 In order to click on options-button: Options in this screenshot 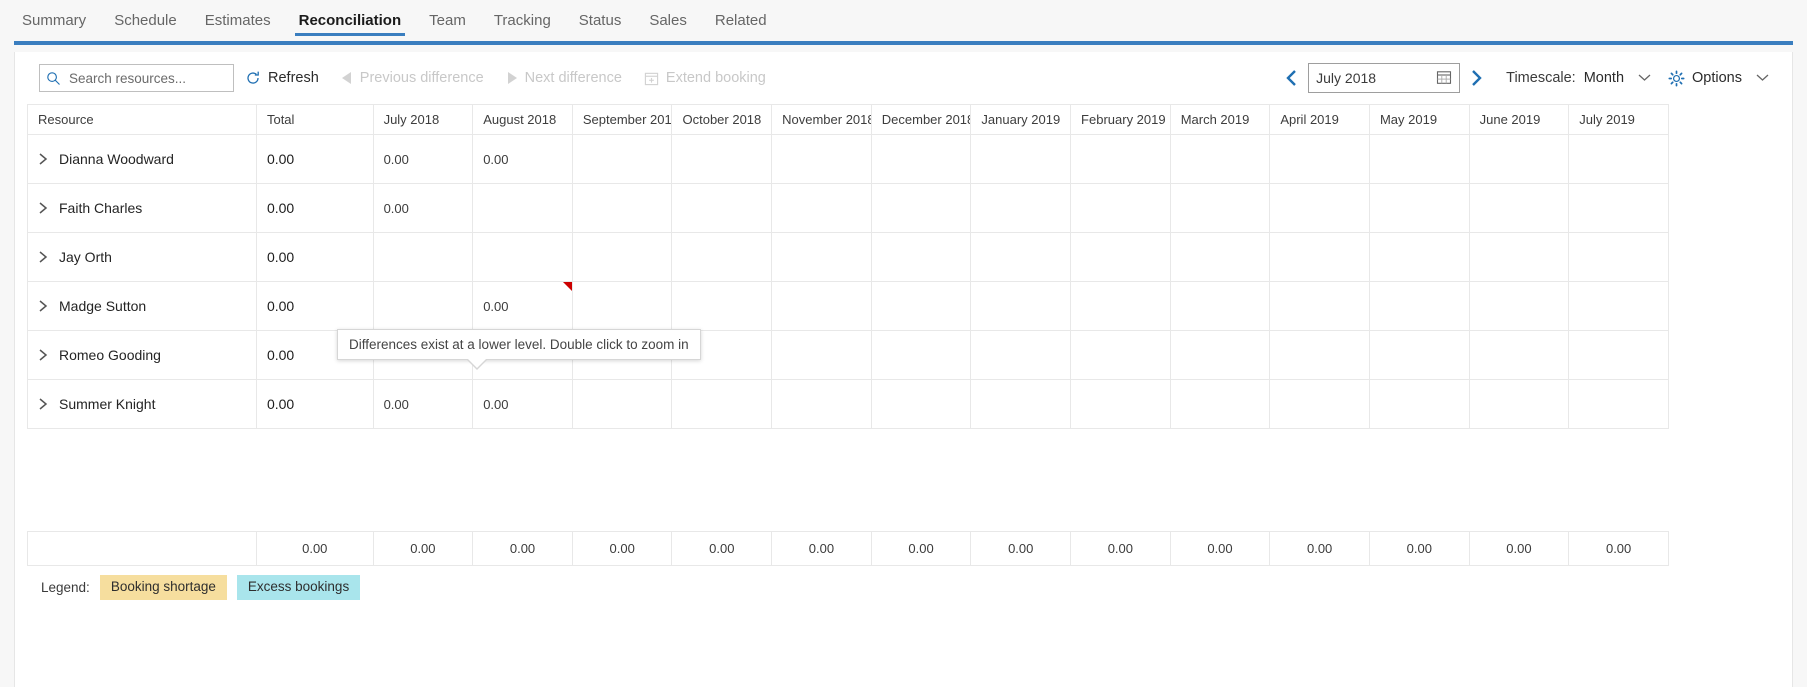, I will do `click(1718, 78)`.